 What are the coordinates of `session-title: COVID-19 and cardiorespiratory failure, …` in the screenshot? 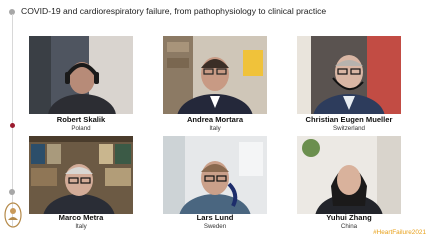 It's located at (174, 11).